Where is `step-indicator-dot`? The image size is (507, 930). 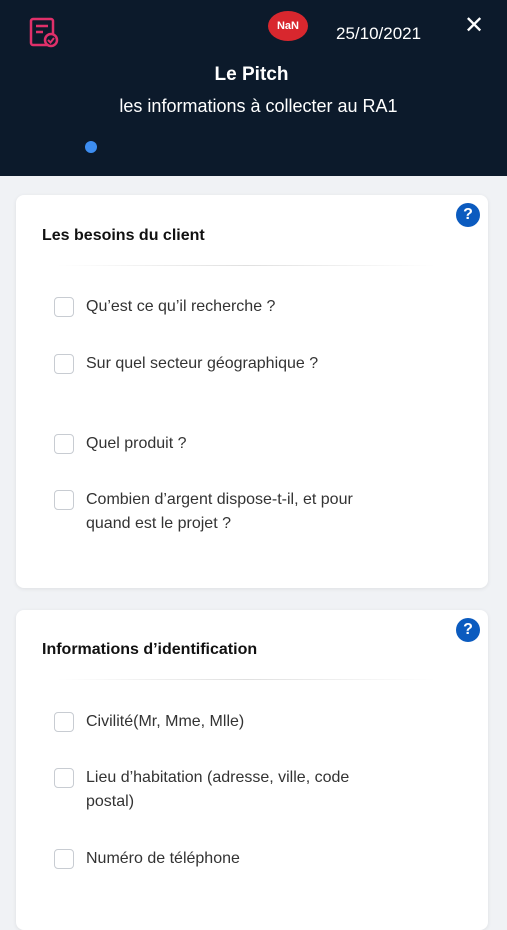
step-indicator-dot is located at coordinates (91, 147).